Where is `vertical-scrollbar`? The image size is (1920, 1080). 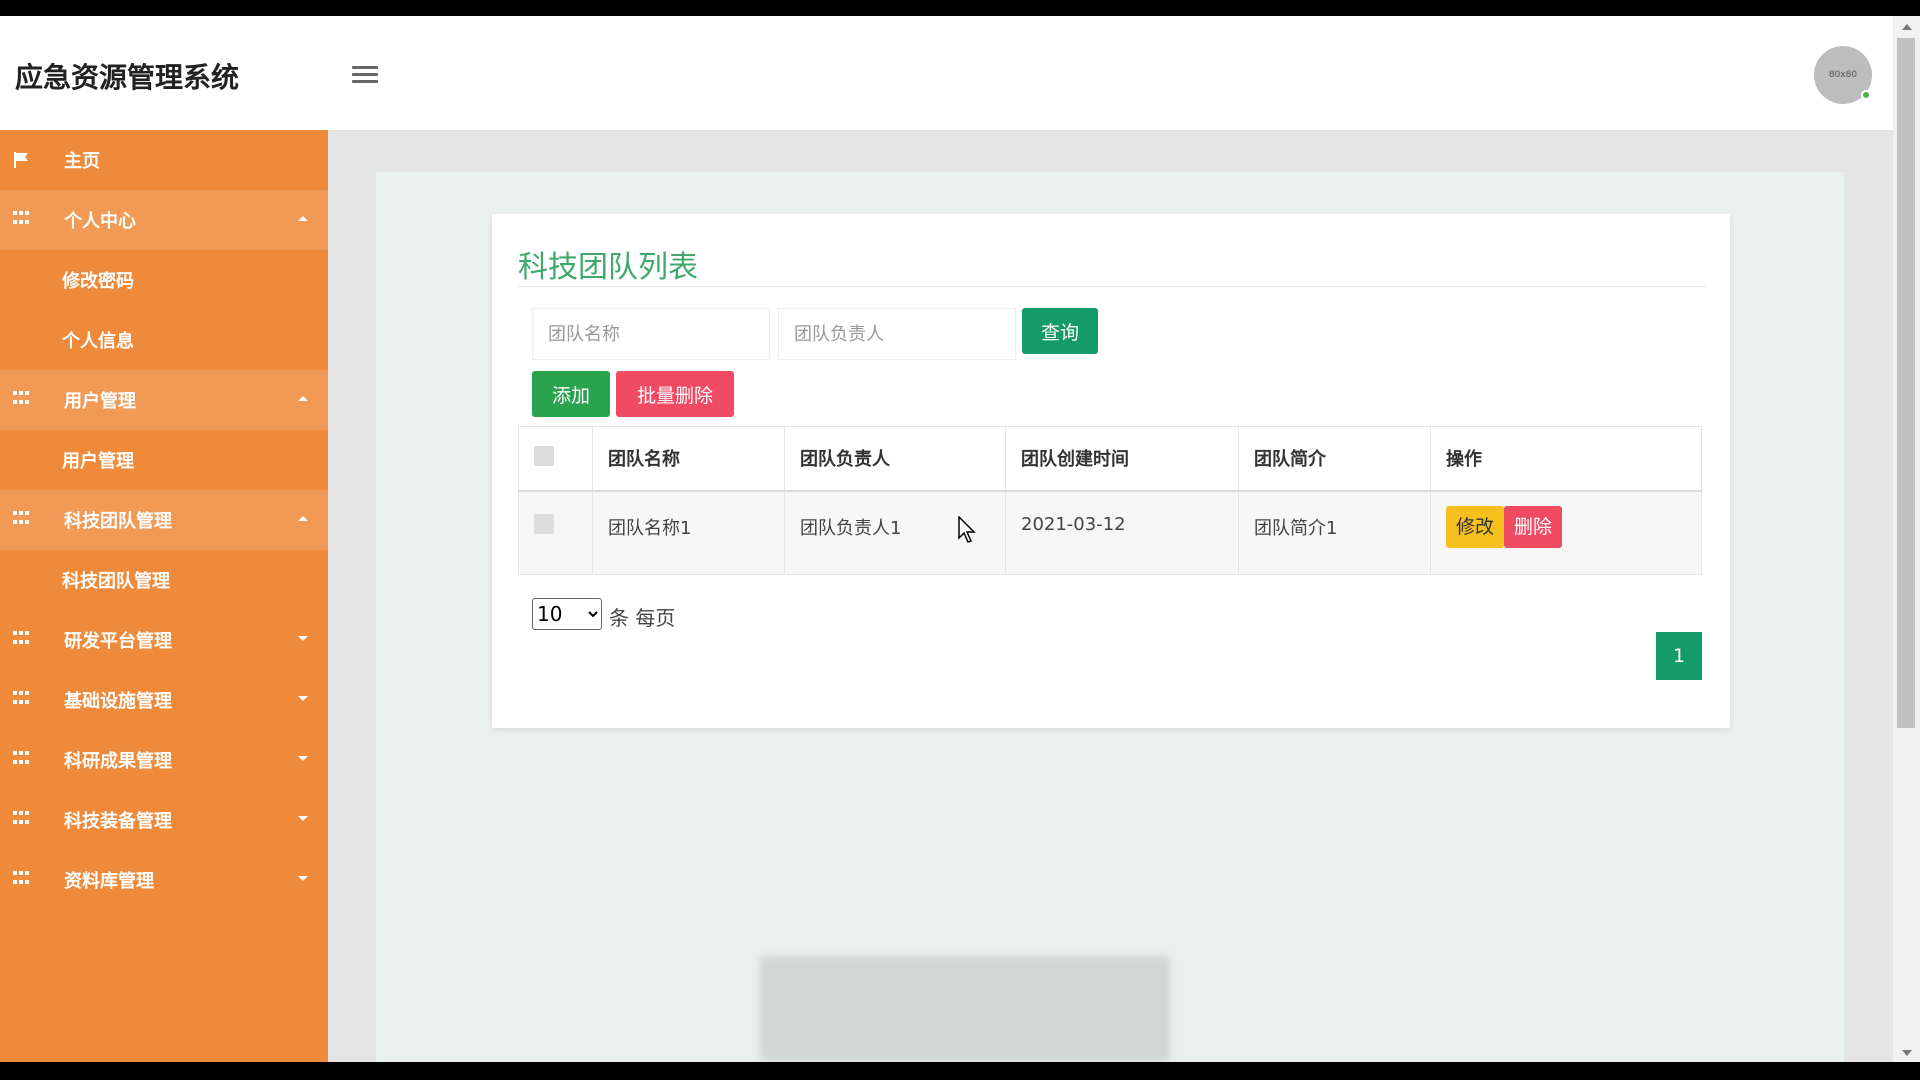
vertical-scrollbar is located at coordinates (1906, 539).